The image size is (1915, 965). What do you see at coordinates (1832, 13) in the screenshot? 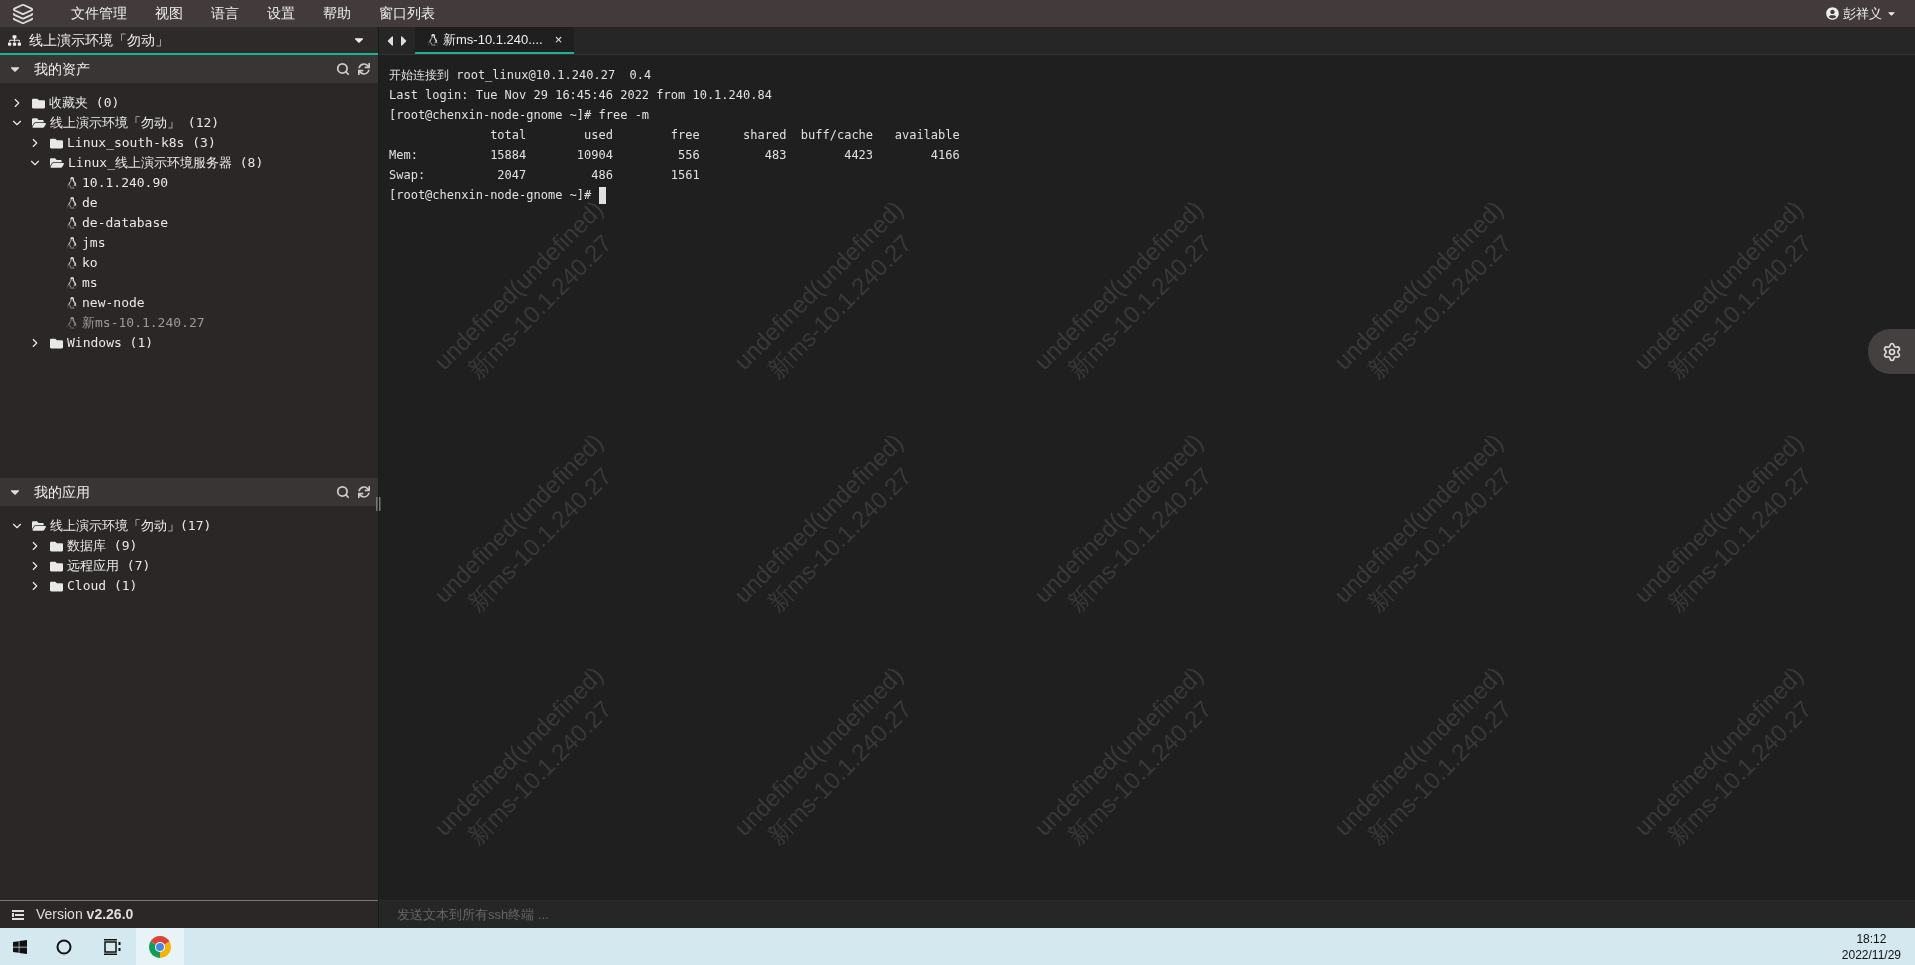
I see `user-icon` at bounding box center [1832, 13].